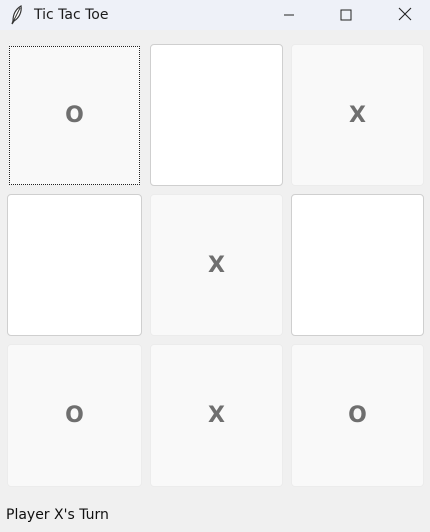 Image resolution: width=430 pixels, height=532 pixels. I want to click on board-cell-1: O, so click(74, 115).